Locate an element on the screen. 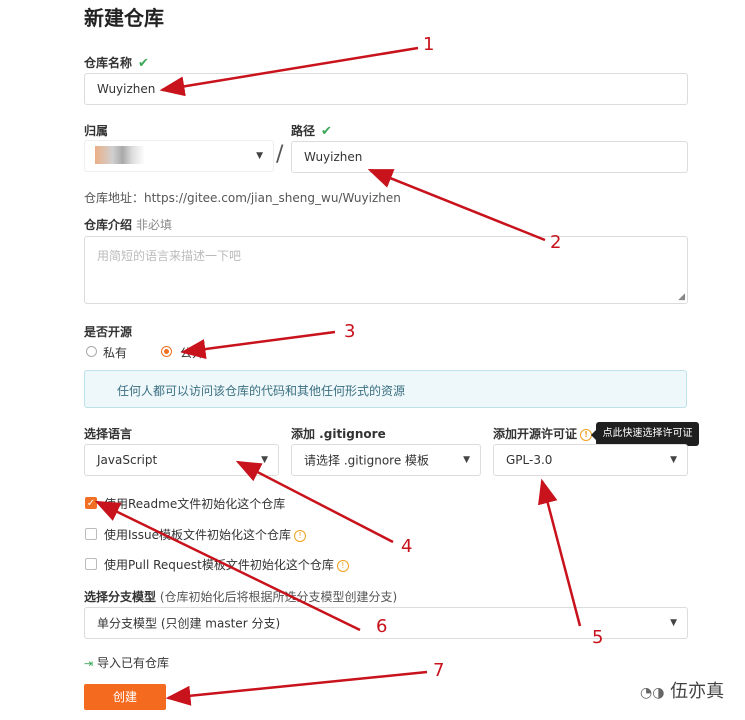  annotation-label-1: 1 is located at coordinates (429, 44).